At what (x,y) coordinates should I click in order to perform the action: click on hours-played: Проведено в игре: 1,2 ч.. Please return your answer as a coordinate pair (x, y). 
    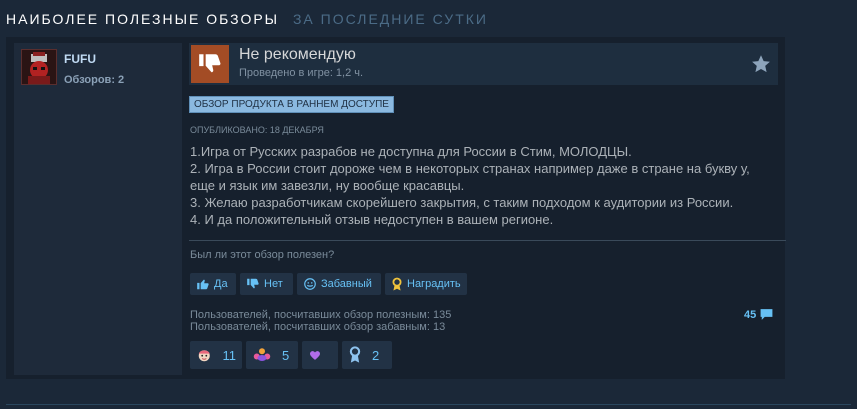
    Looking at the image, I should click on (301, 73).